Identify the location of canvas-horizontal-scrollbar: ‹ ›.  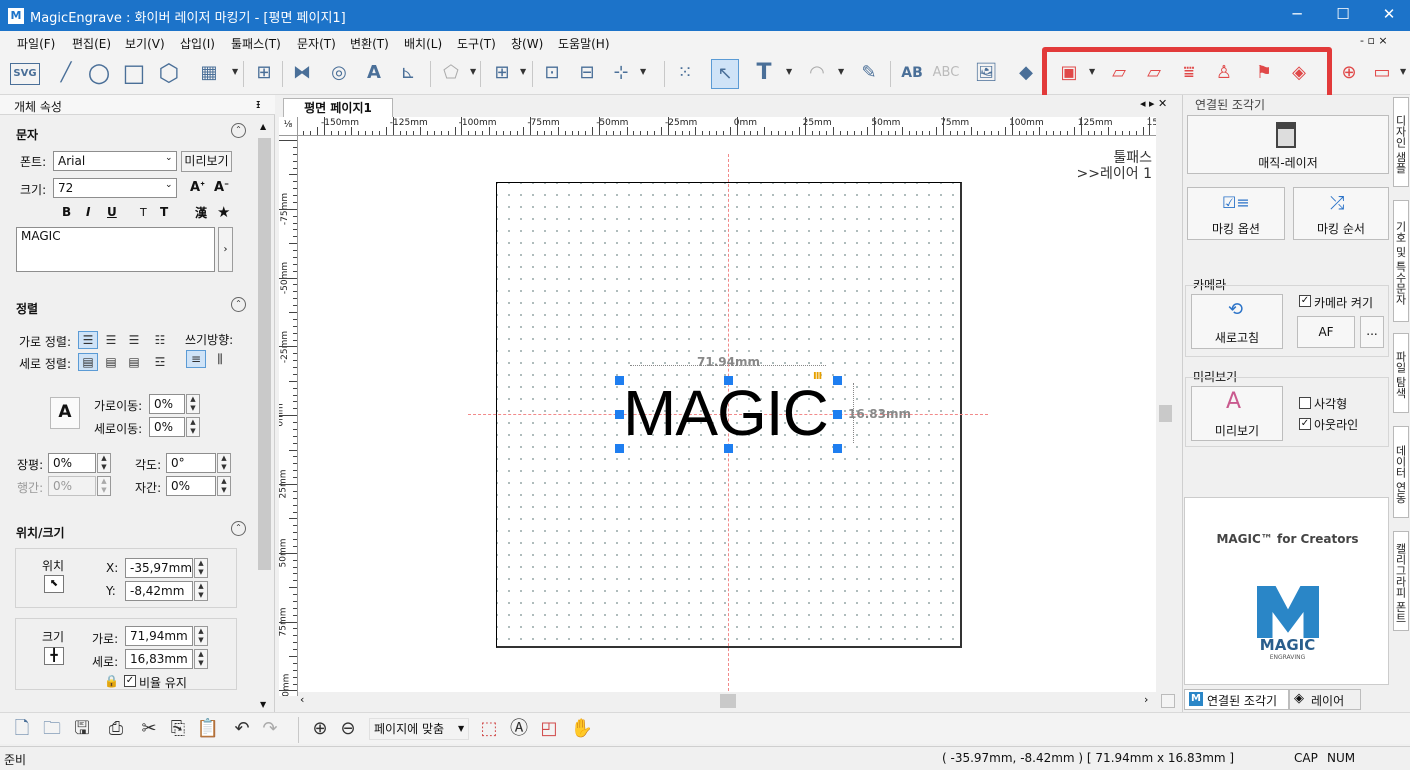
(727, 701).